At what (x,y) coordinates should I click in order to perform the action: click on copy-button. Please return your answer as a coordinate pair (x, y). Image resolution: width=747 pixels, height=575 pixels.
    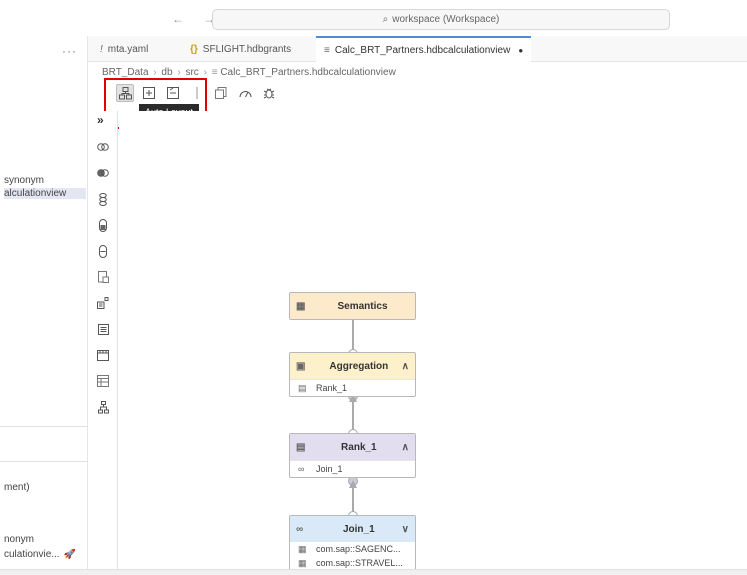
    Looking at the image, I should click on (221, 93).